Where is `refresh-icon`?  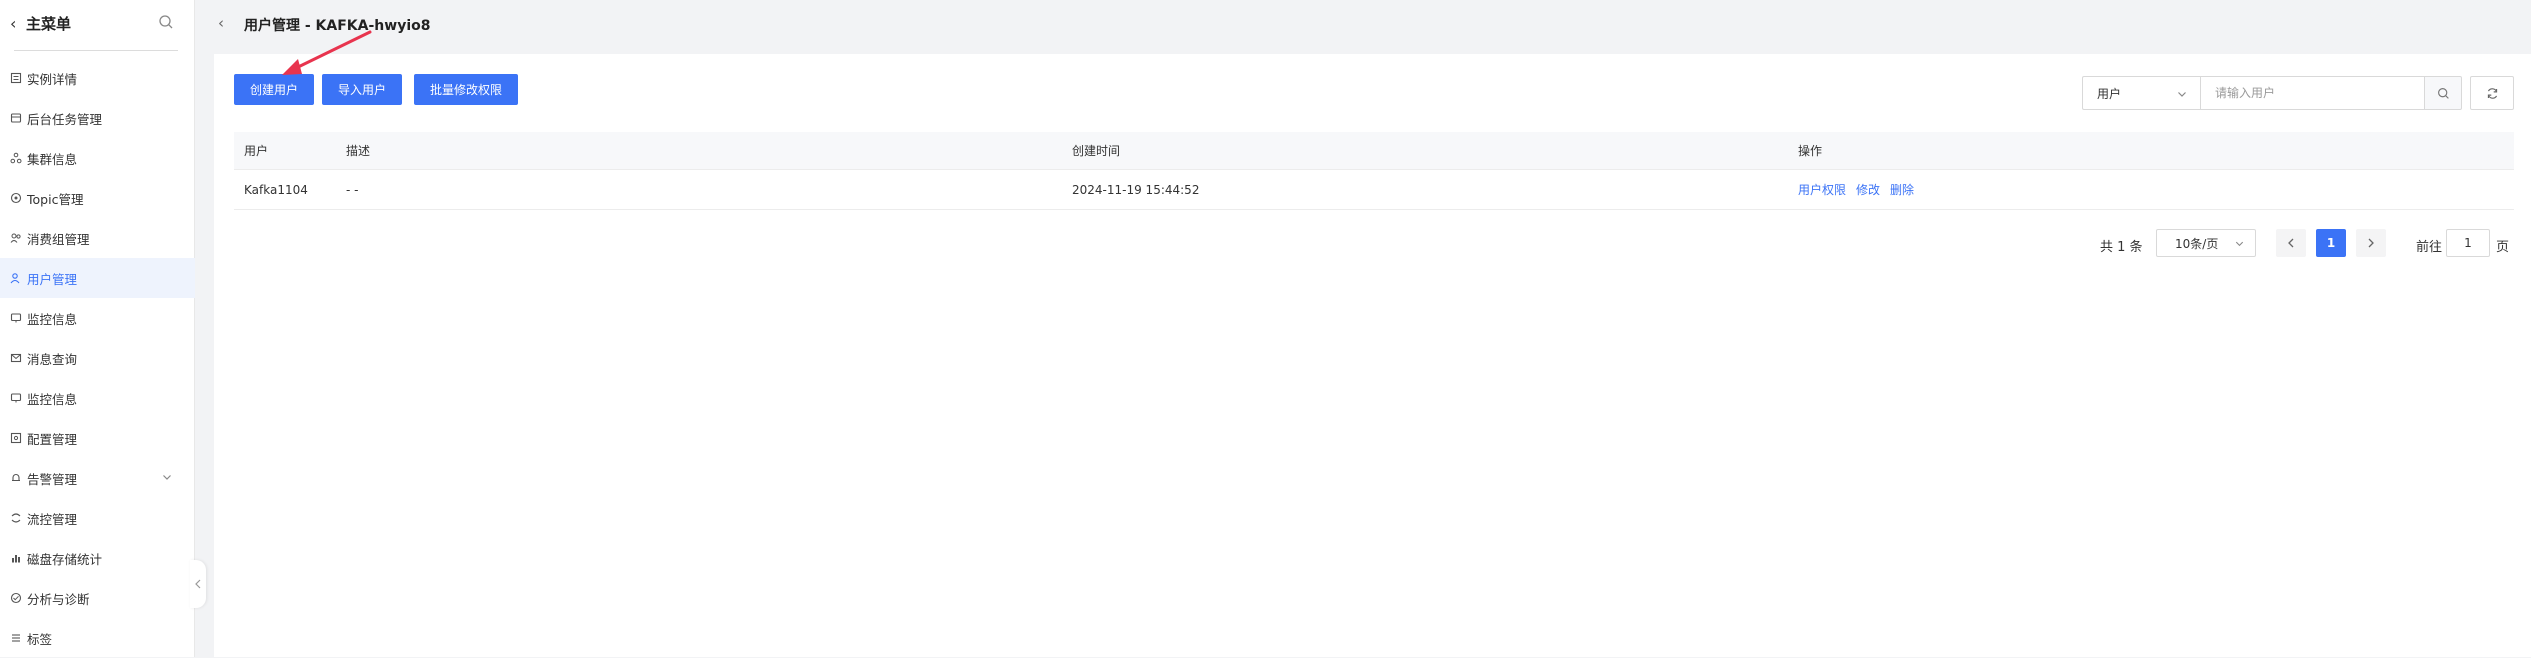
refresh-icon is located at coordinates (2492, 93).